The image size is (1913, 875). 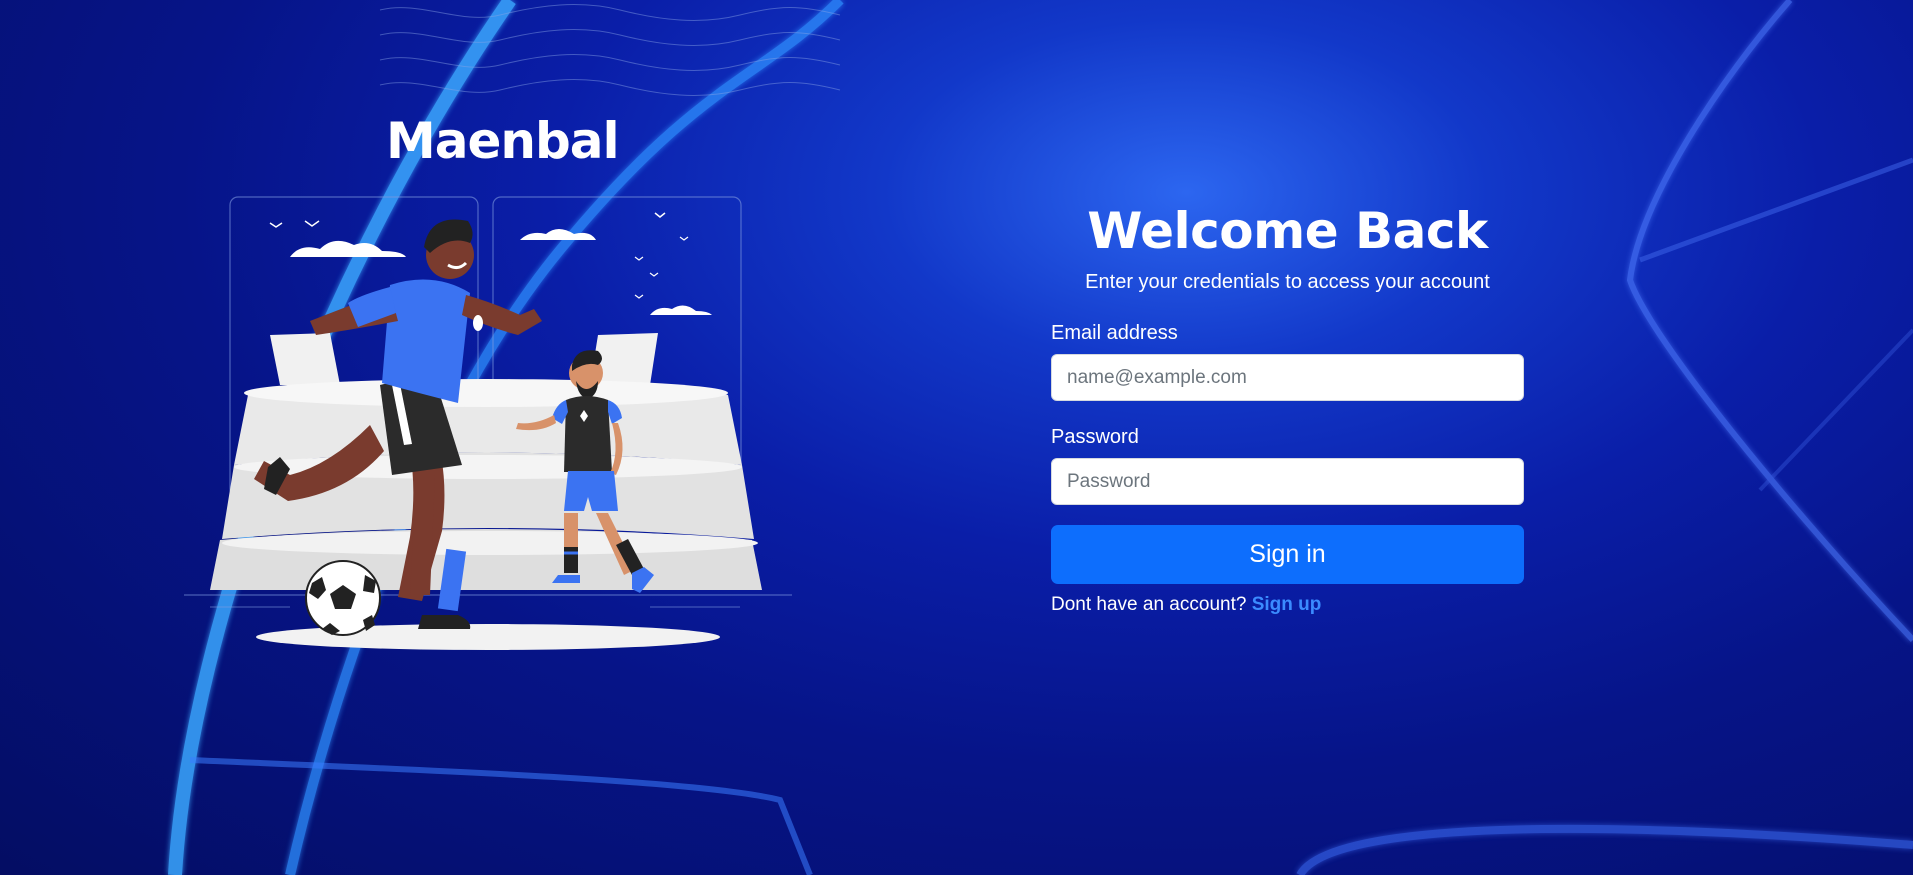 I want to click on sign-in-button: Sign in, so click(x=1287, y=554).